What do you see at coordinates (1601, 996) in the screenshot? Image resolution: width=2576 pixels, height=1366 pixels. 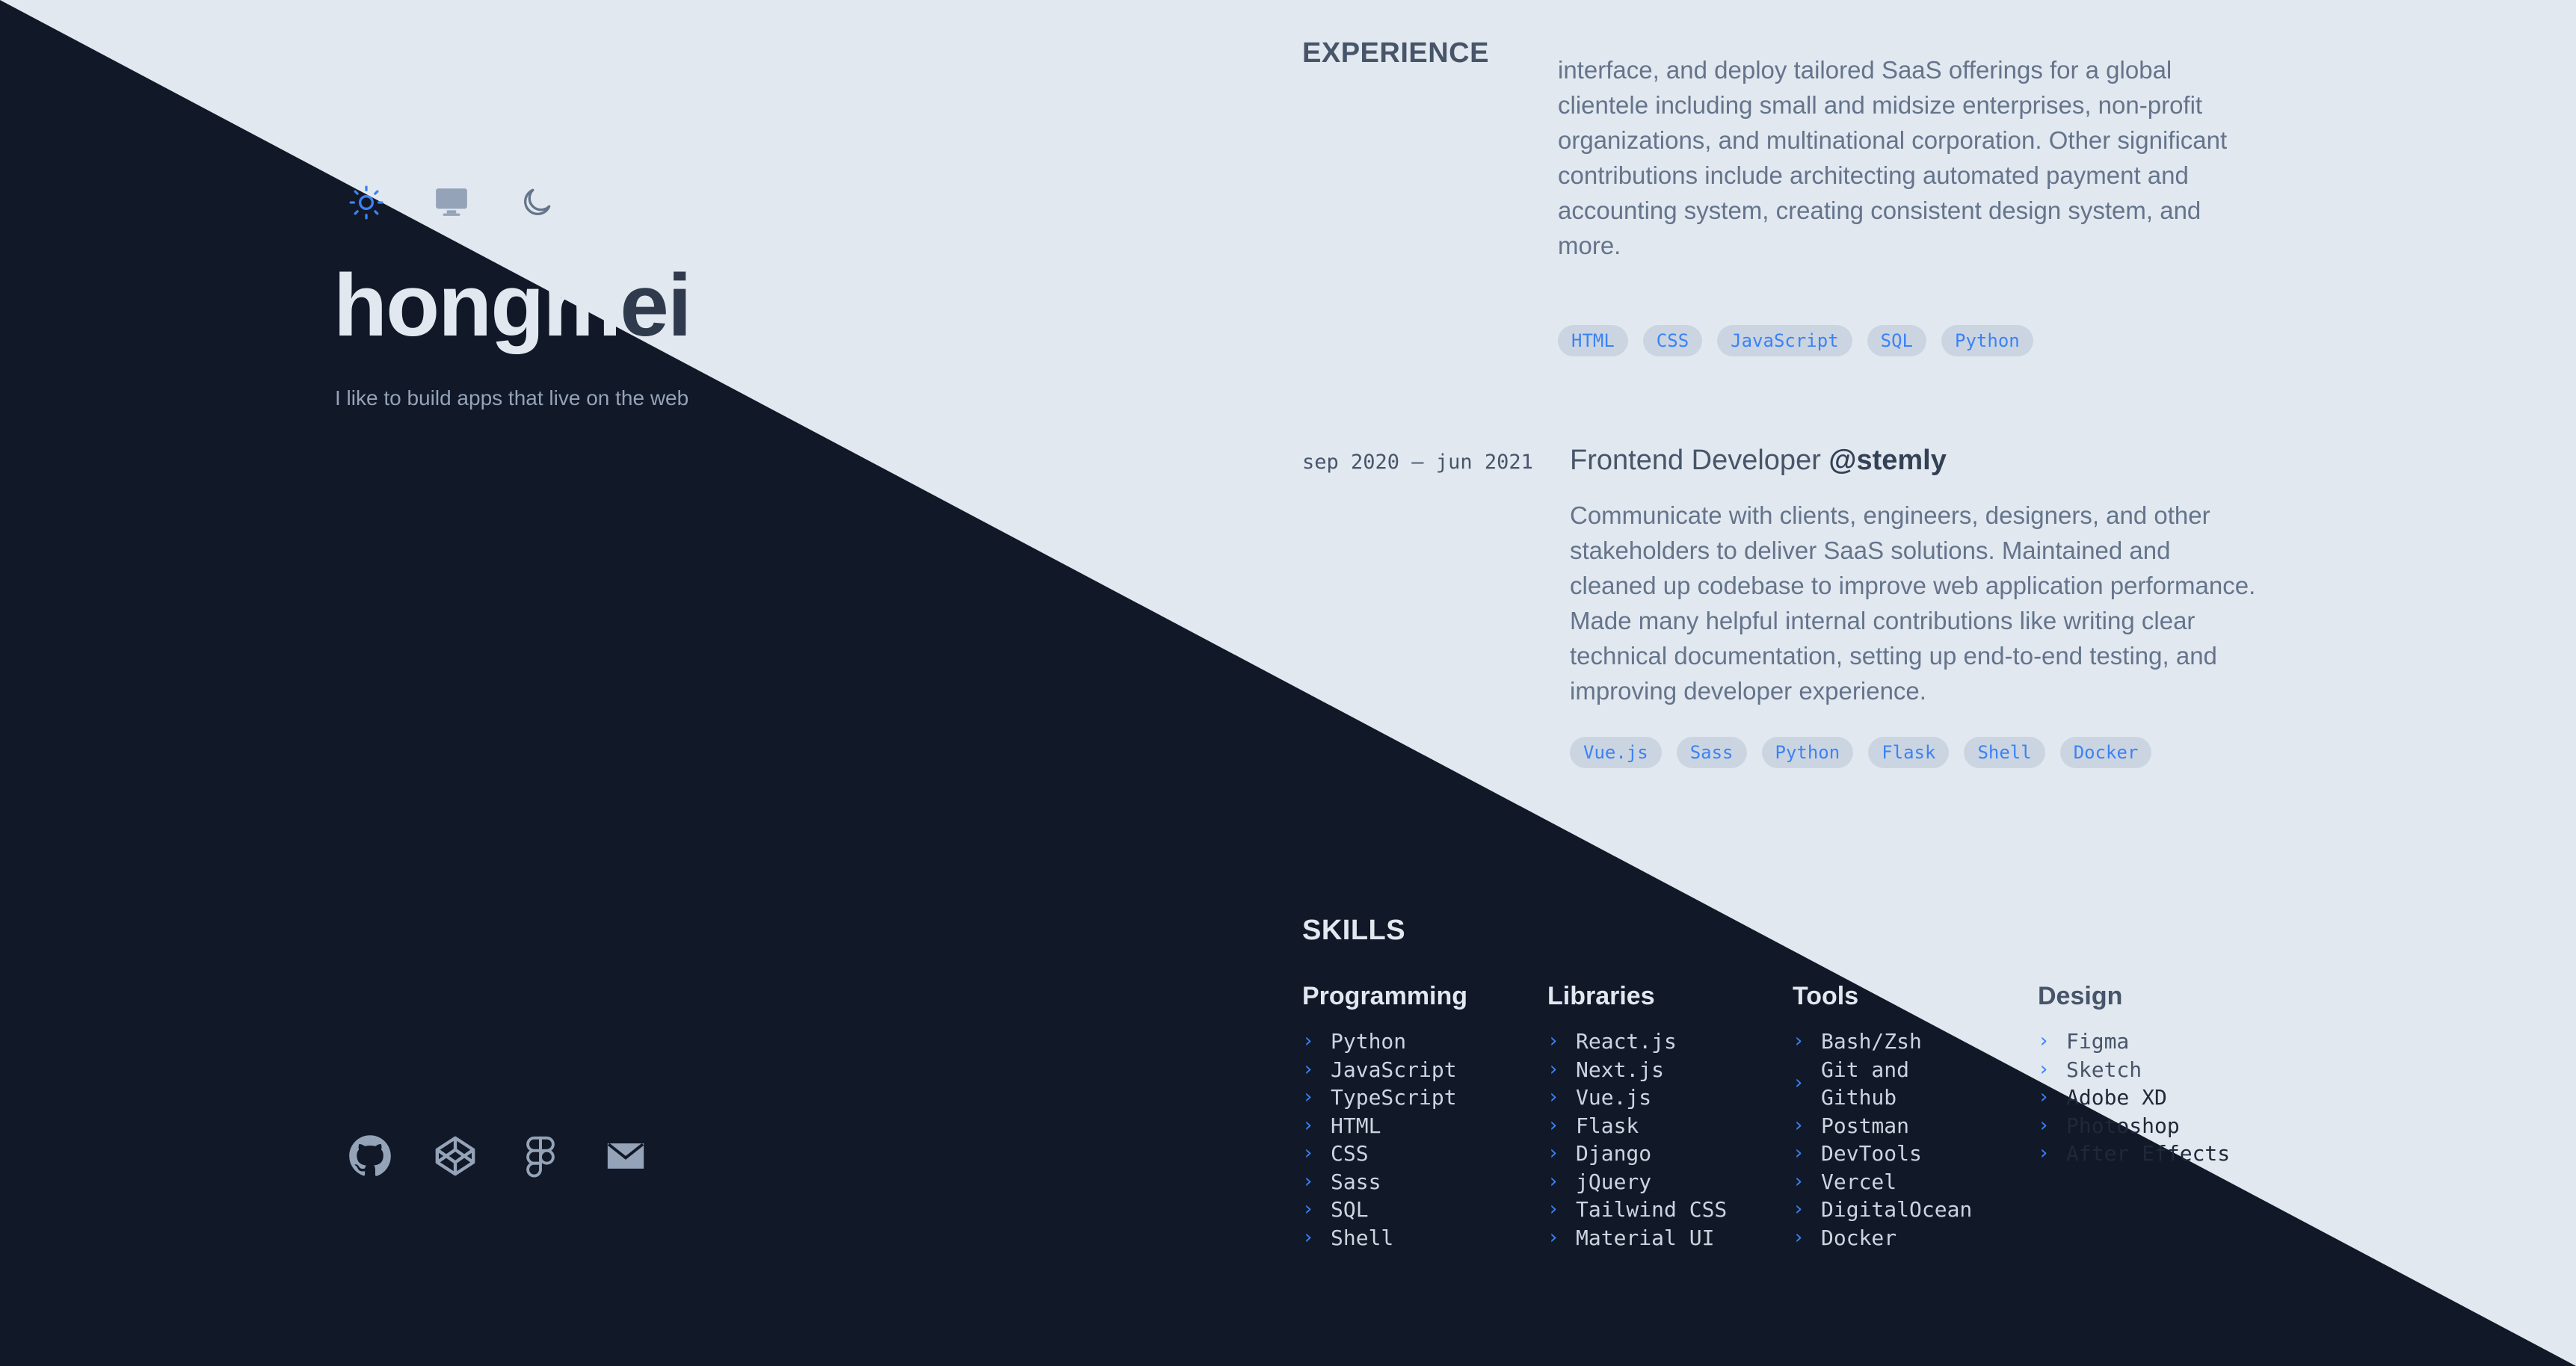 I see `skills-column-heading: Libraries` at bounding box center [1601, 996].